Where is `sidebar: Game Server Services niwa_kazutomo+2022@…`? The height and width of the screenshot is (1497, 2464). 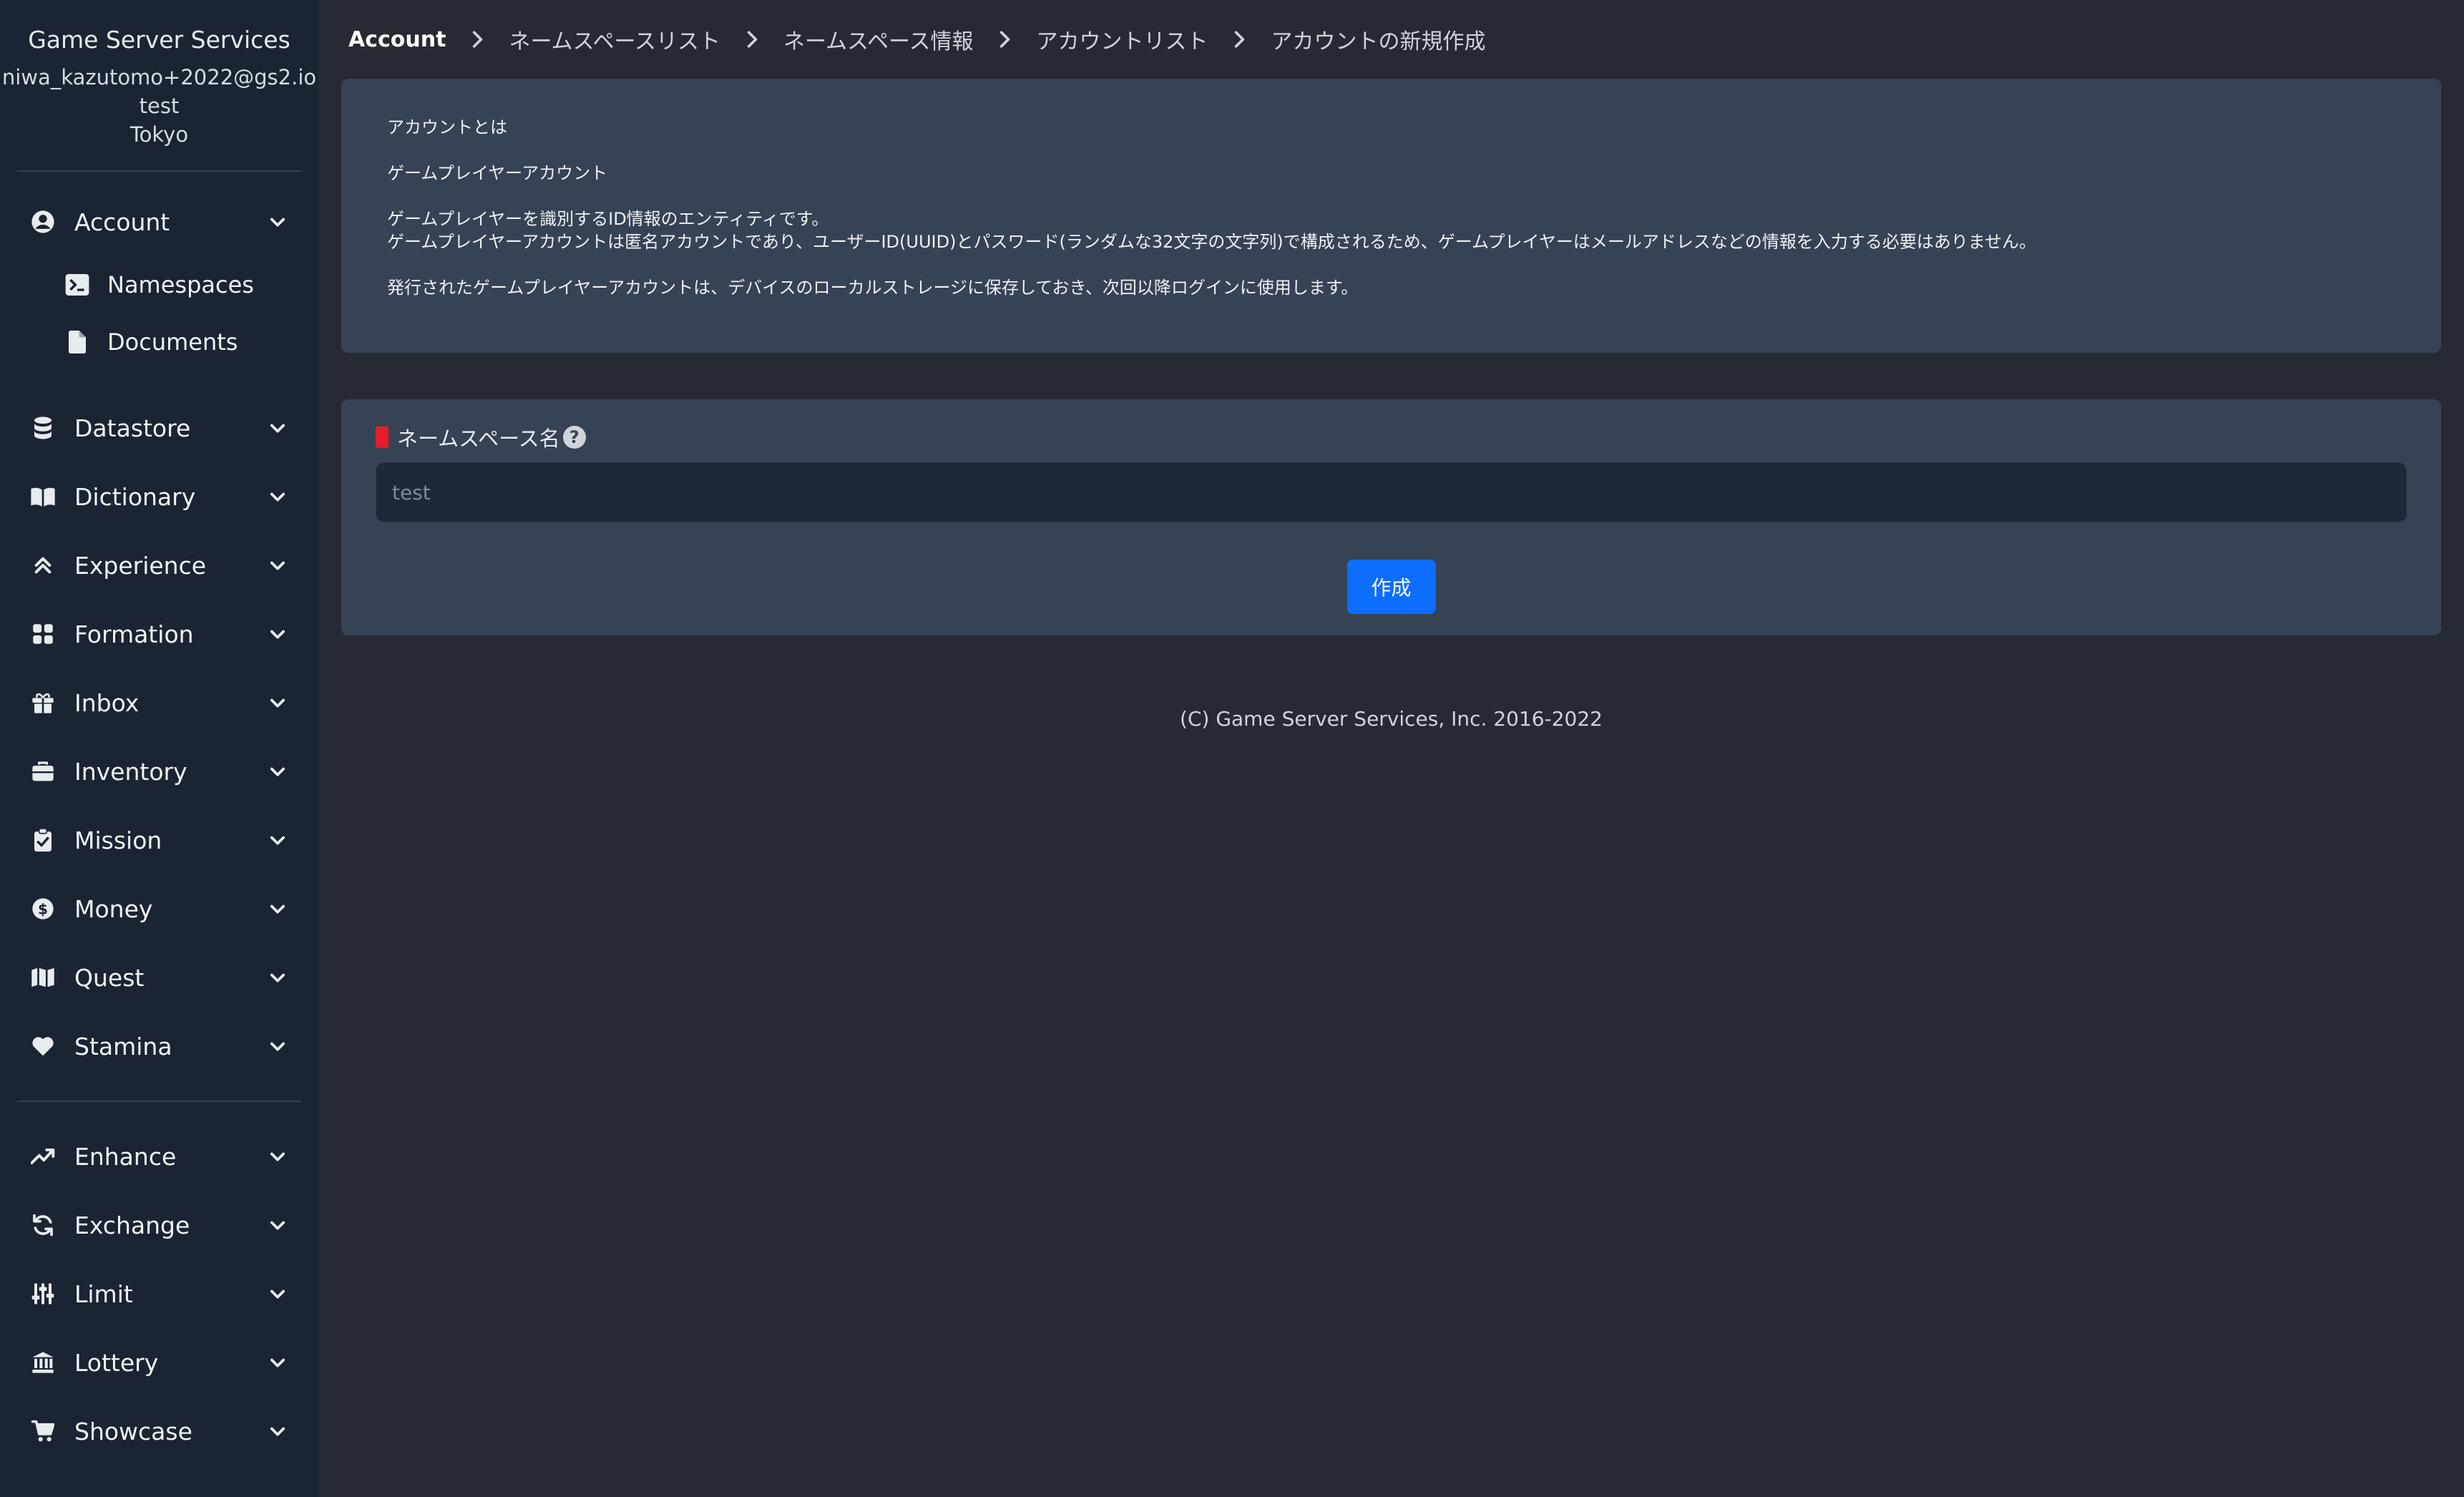 sidebar: Game Server Services niwa_kazutomo+2022@… is located at coordinates (159, 748).